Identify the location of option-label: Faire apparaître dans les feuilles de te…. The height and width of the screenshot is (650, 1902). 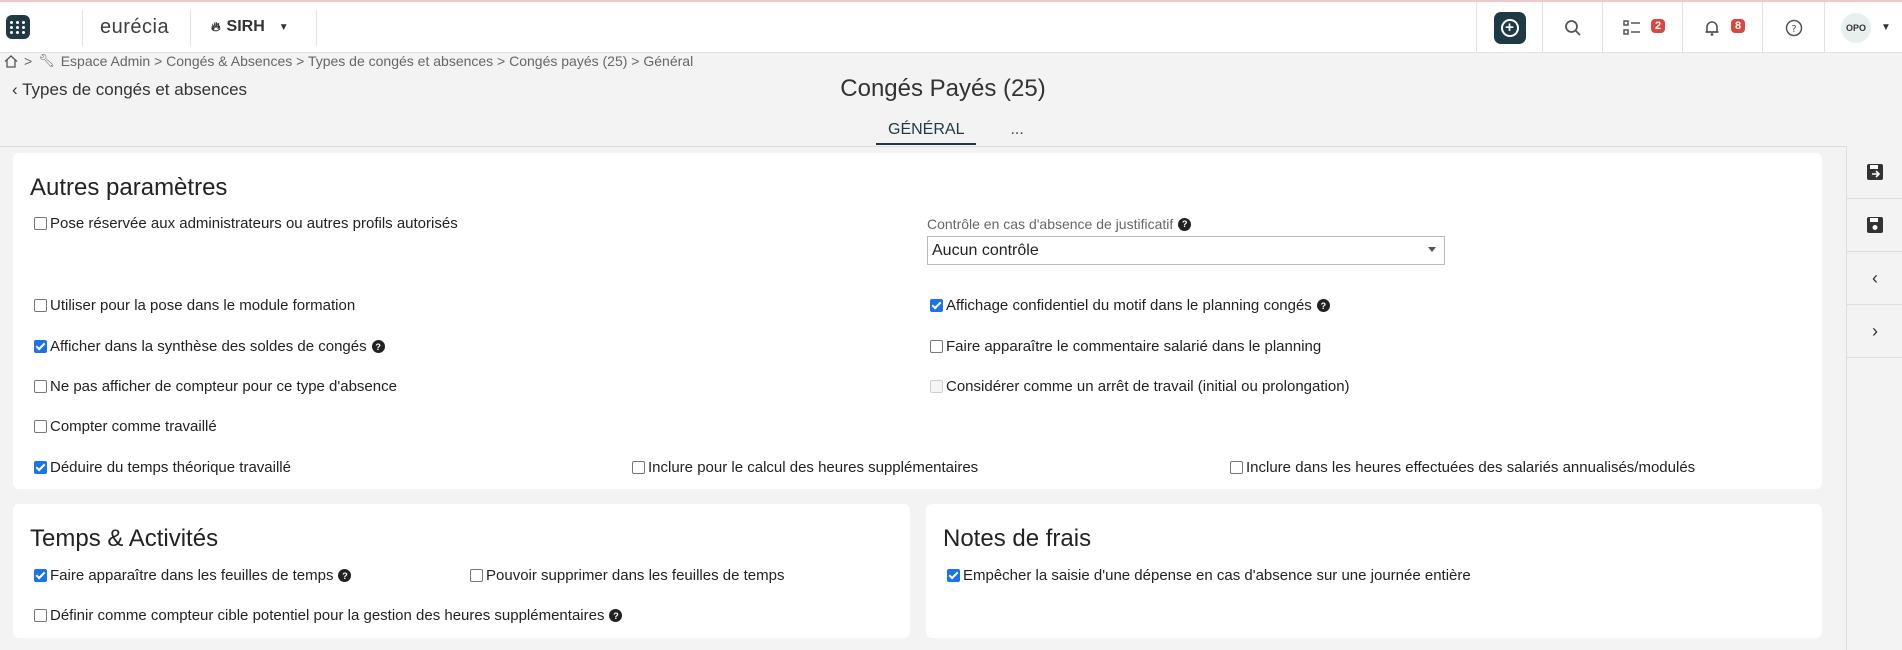
(192, 575).